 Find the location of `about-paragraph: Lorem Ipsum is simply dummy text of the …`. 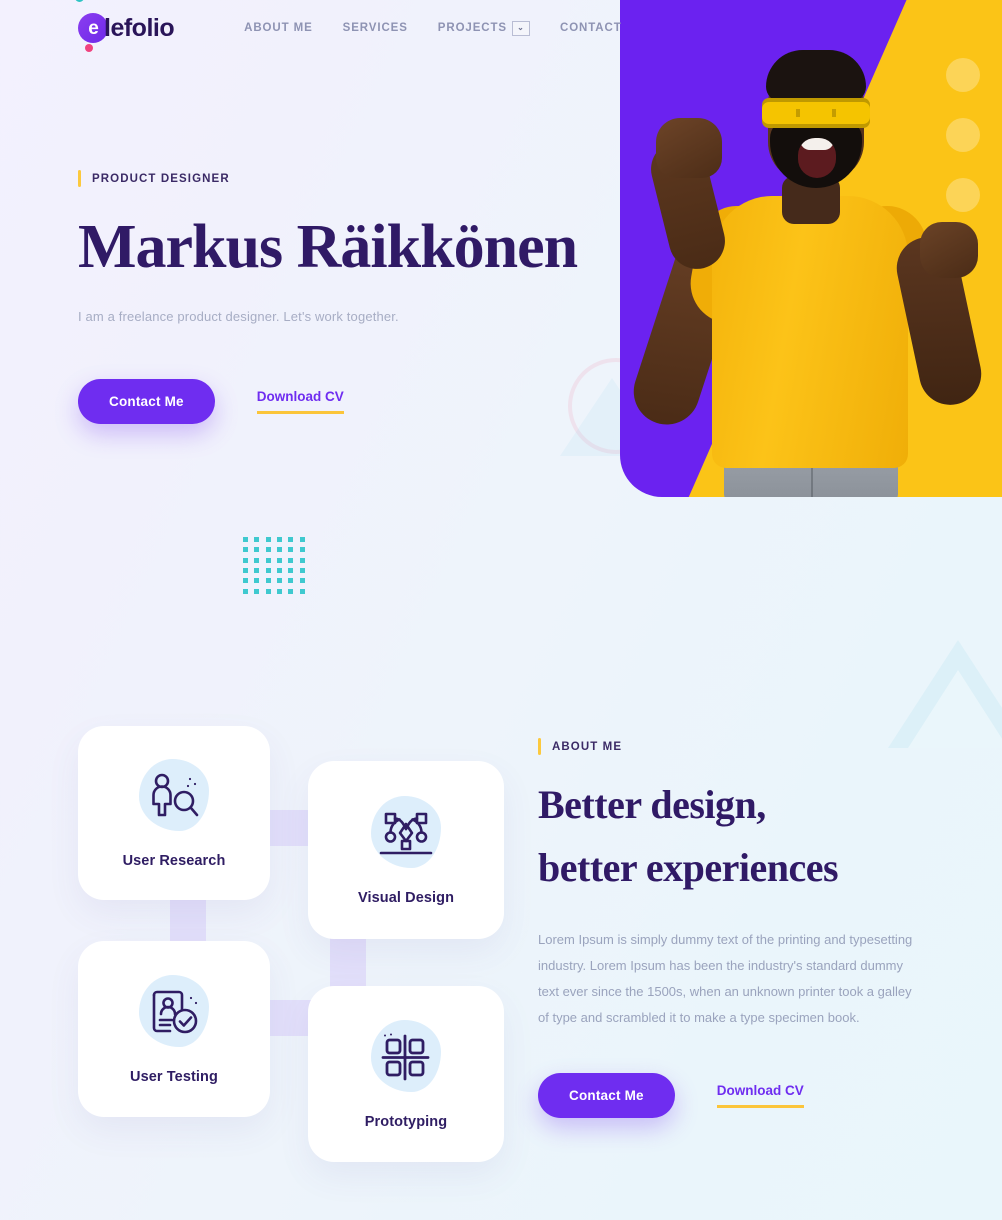

about-paragraph: Lorem Ipsum is simply dummy text of the … is located at coordinates (725, 979).